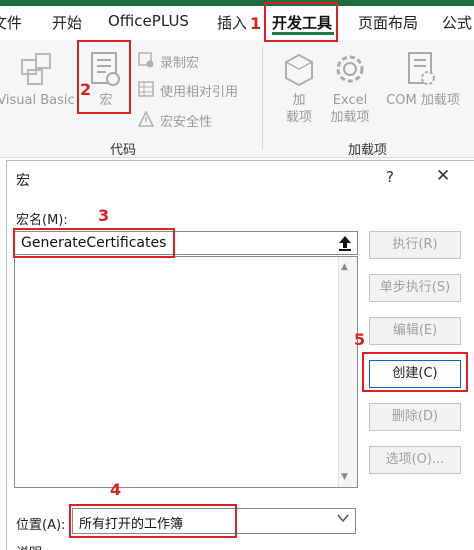 The image size is (474, 550). Describe the element at coordinates (343, 518) in the screenshot. I see `chevron-down-icon` at that location.